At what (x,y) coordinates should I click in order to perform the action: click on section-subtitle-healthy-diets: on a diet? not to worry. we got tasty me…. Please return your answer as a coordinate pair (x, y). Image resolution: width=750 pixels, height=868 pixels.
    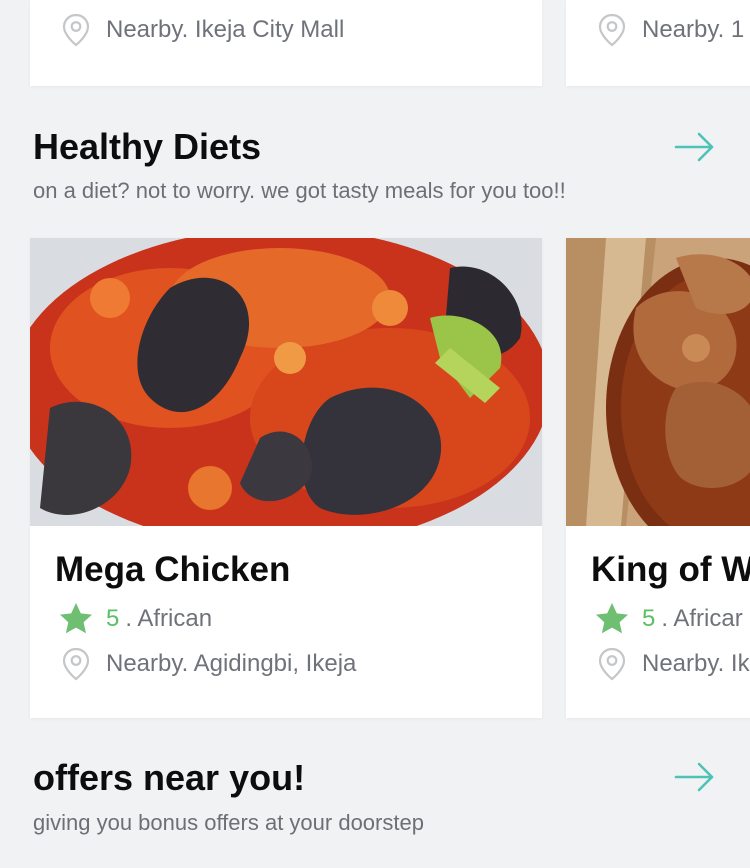
    Looking at the image, I should click on (299, 190).